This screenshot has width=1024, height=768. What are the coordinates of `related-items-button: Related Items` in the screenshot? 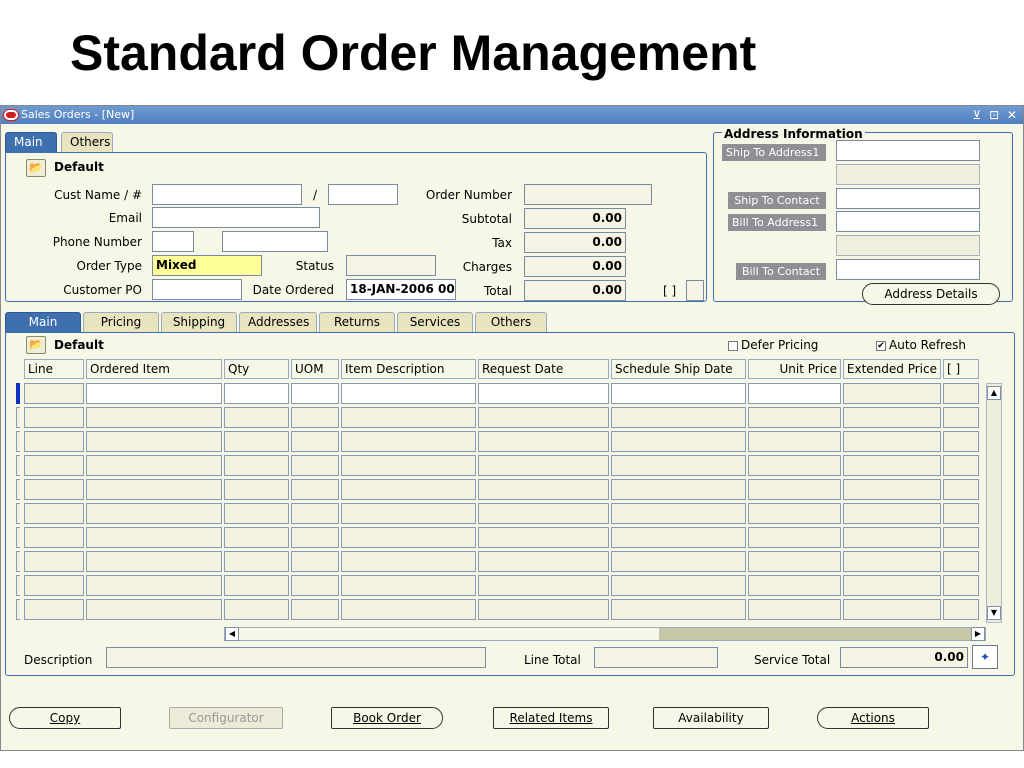 It's located at (551, 718).